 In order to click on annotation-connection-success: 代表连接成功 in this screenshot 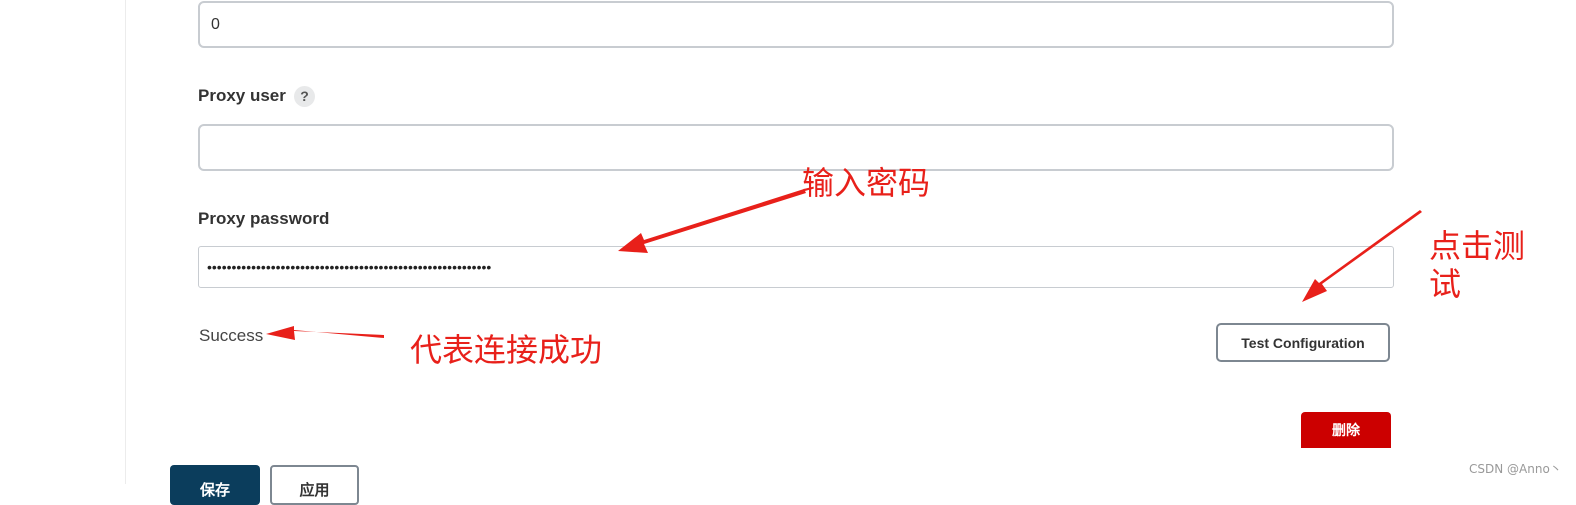, I will do `click(506, 350)`.